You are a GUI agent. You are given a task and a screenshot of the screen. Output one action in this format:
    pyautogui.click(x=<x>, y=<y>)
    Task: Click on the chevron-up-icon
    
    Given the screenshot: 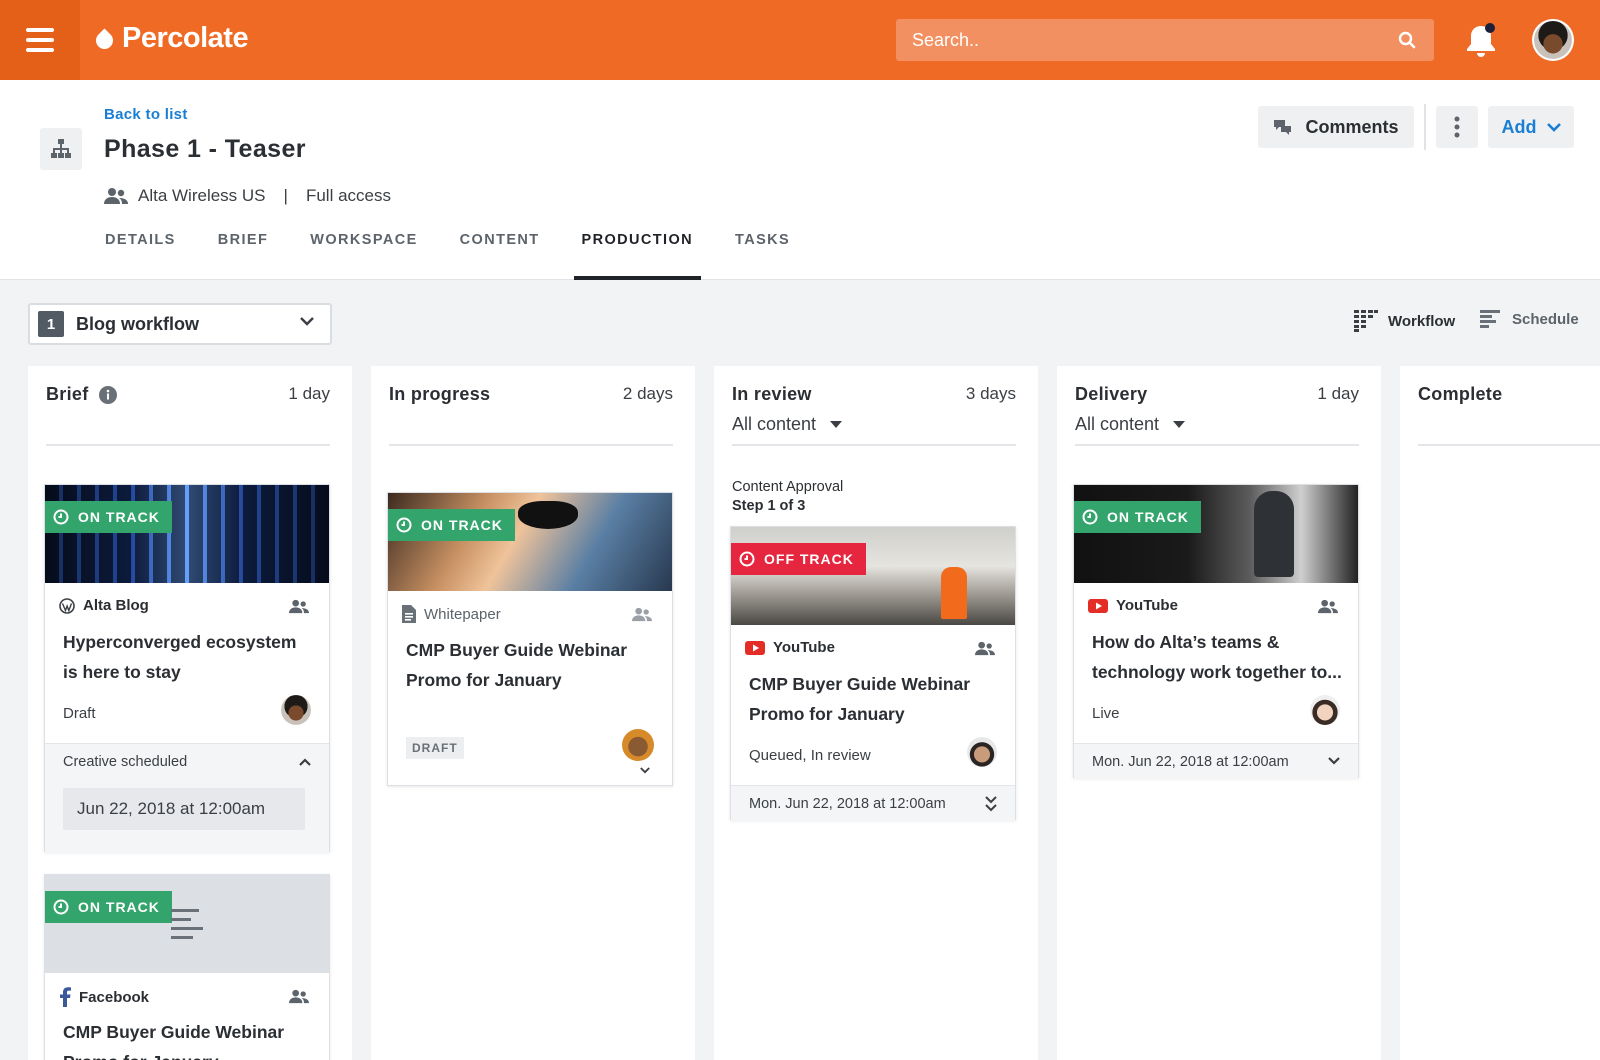 What is the action you would take?
    pyautogui.click(x=305, y=762)
    